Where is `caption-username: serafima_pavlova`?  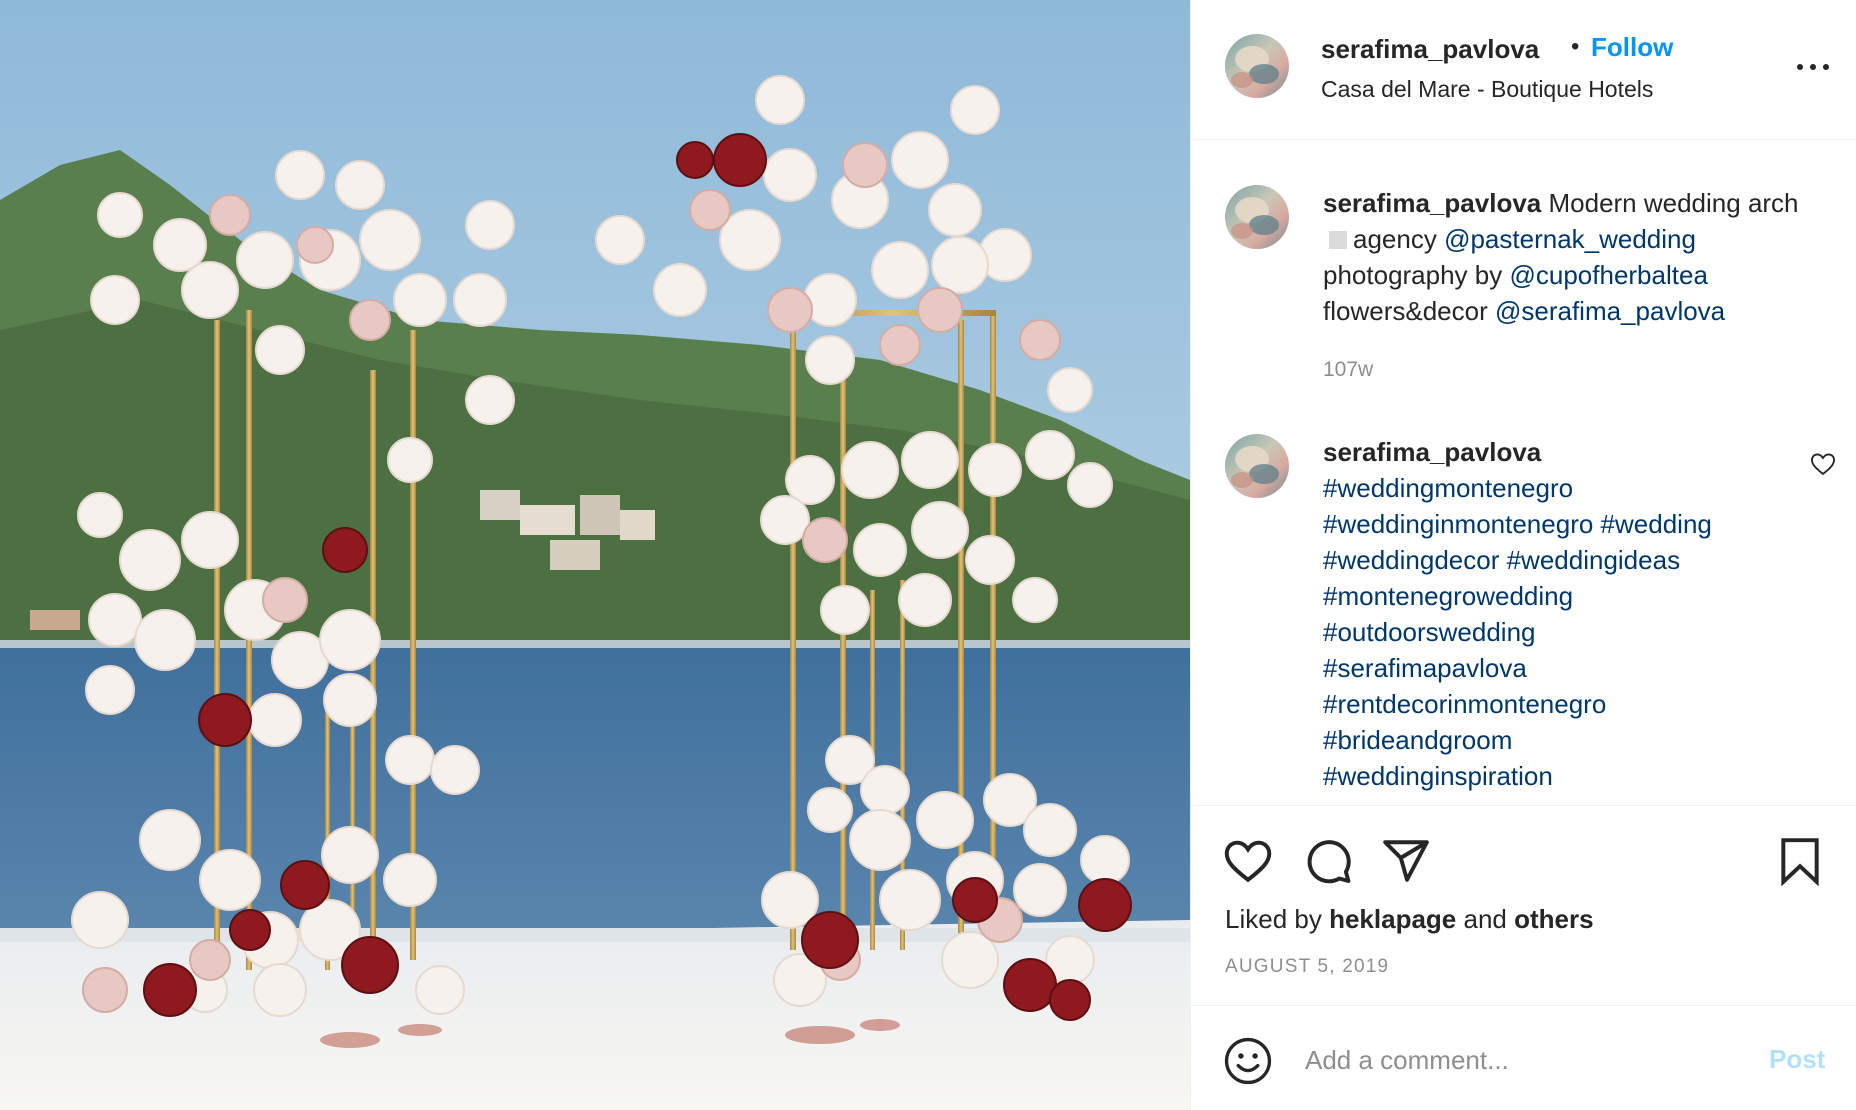 caption-username: serafima_pavlova is located at coordinates (1432, 203).